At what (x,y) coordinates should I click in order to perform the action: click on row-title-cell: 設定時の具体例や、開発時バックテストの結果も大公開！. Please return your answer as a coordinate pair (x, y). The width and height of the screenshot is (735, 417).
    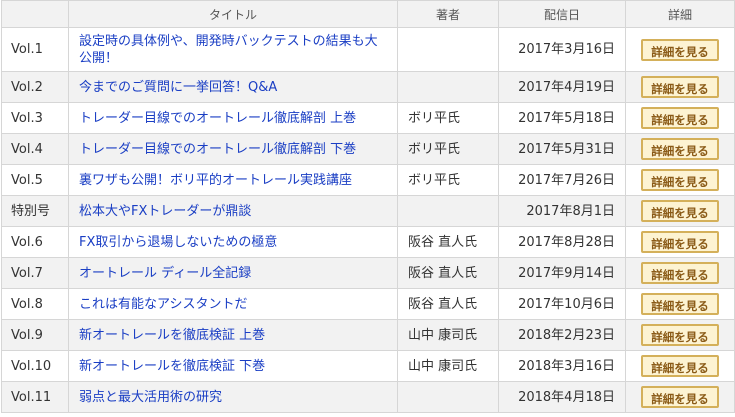
    Looking at the image, I should click on (233, 49).